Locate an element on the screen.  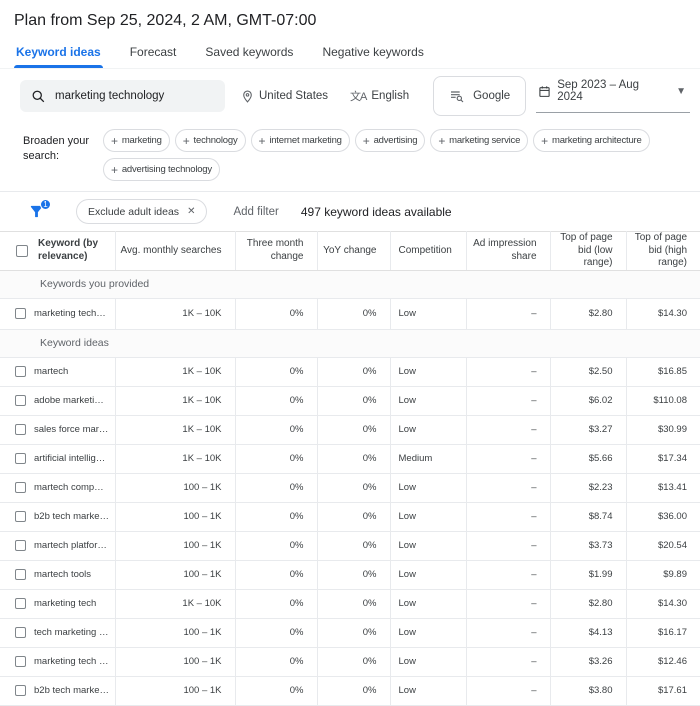
keyword-ideas-count: 497 keyword ideas available is located at coordinates (376, 211).